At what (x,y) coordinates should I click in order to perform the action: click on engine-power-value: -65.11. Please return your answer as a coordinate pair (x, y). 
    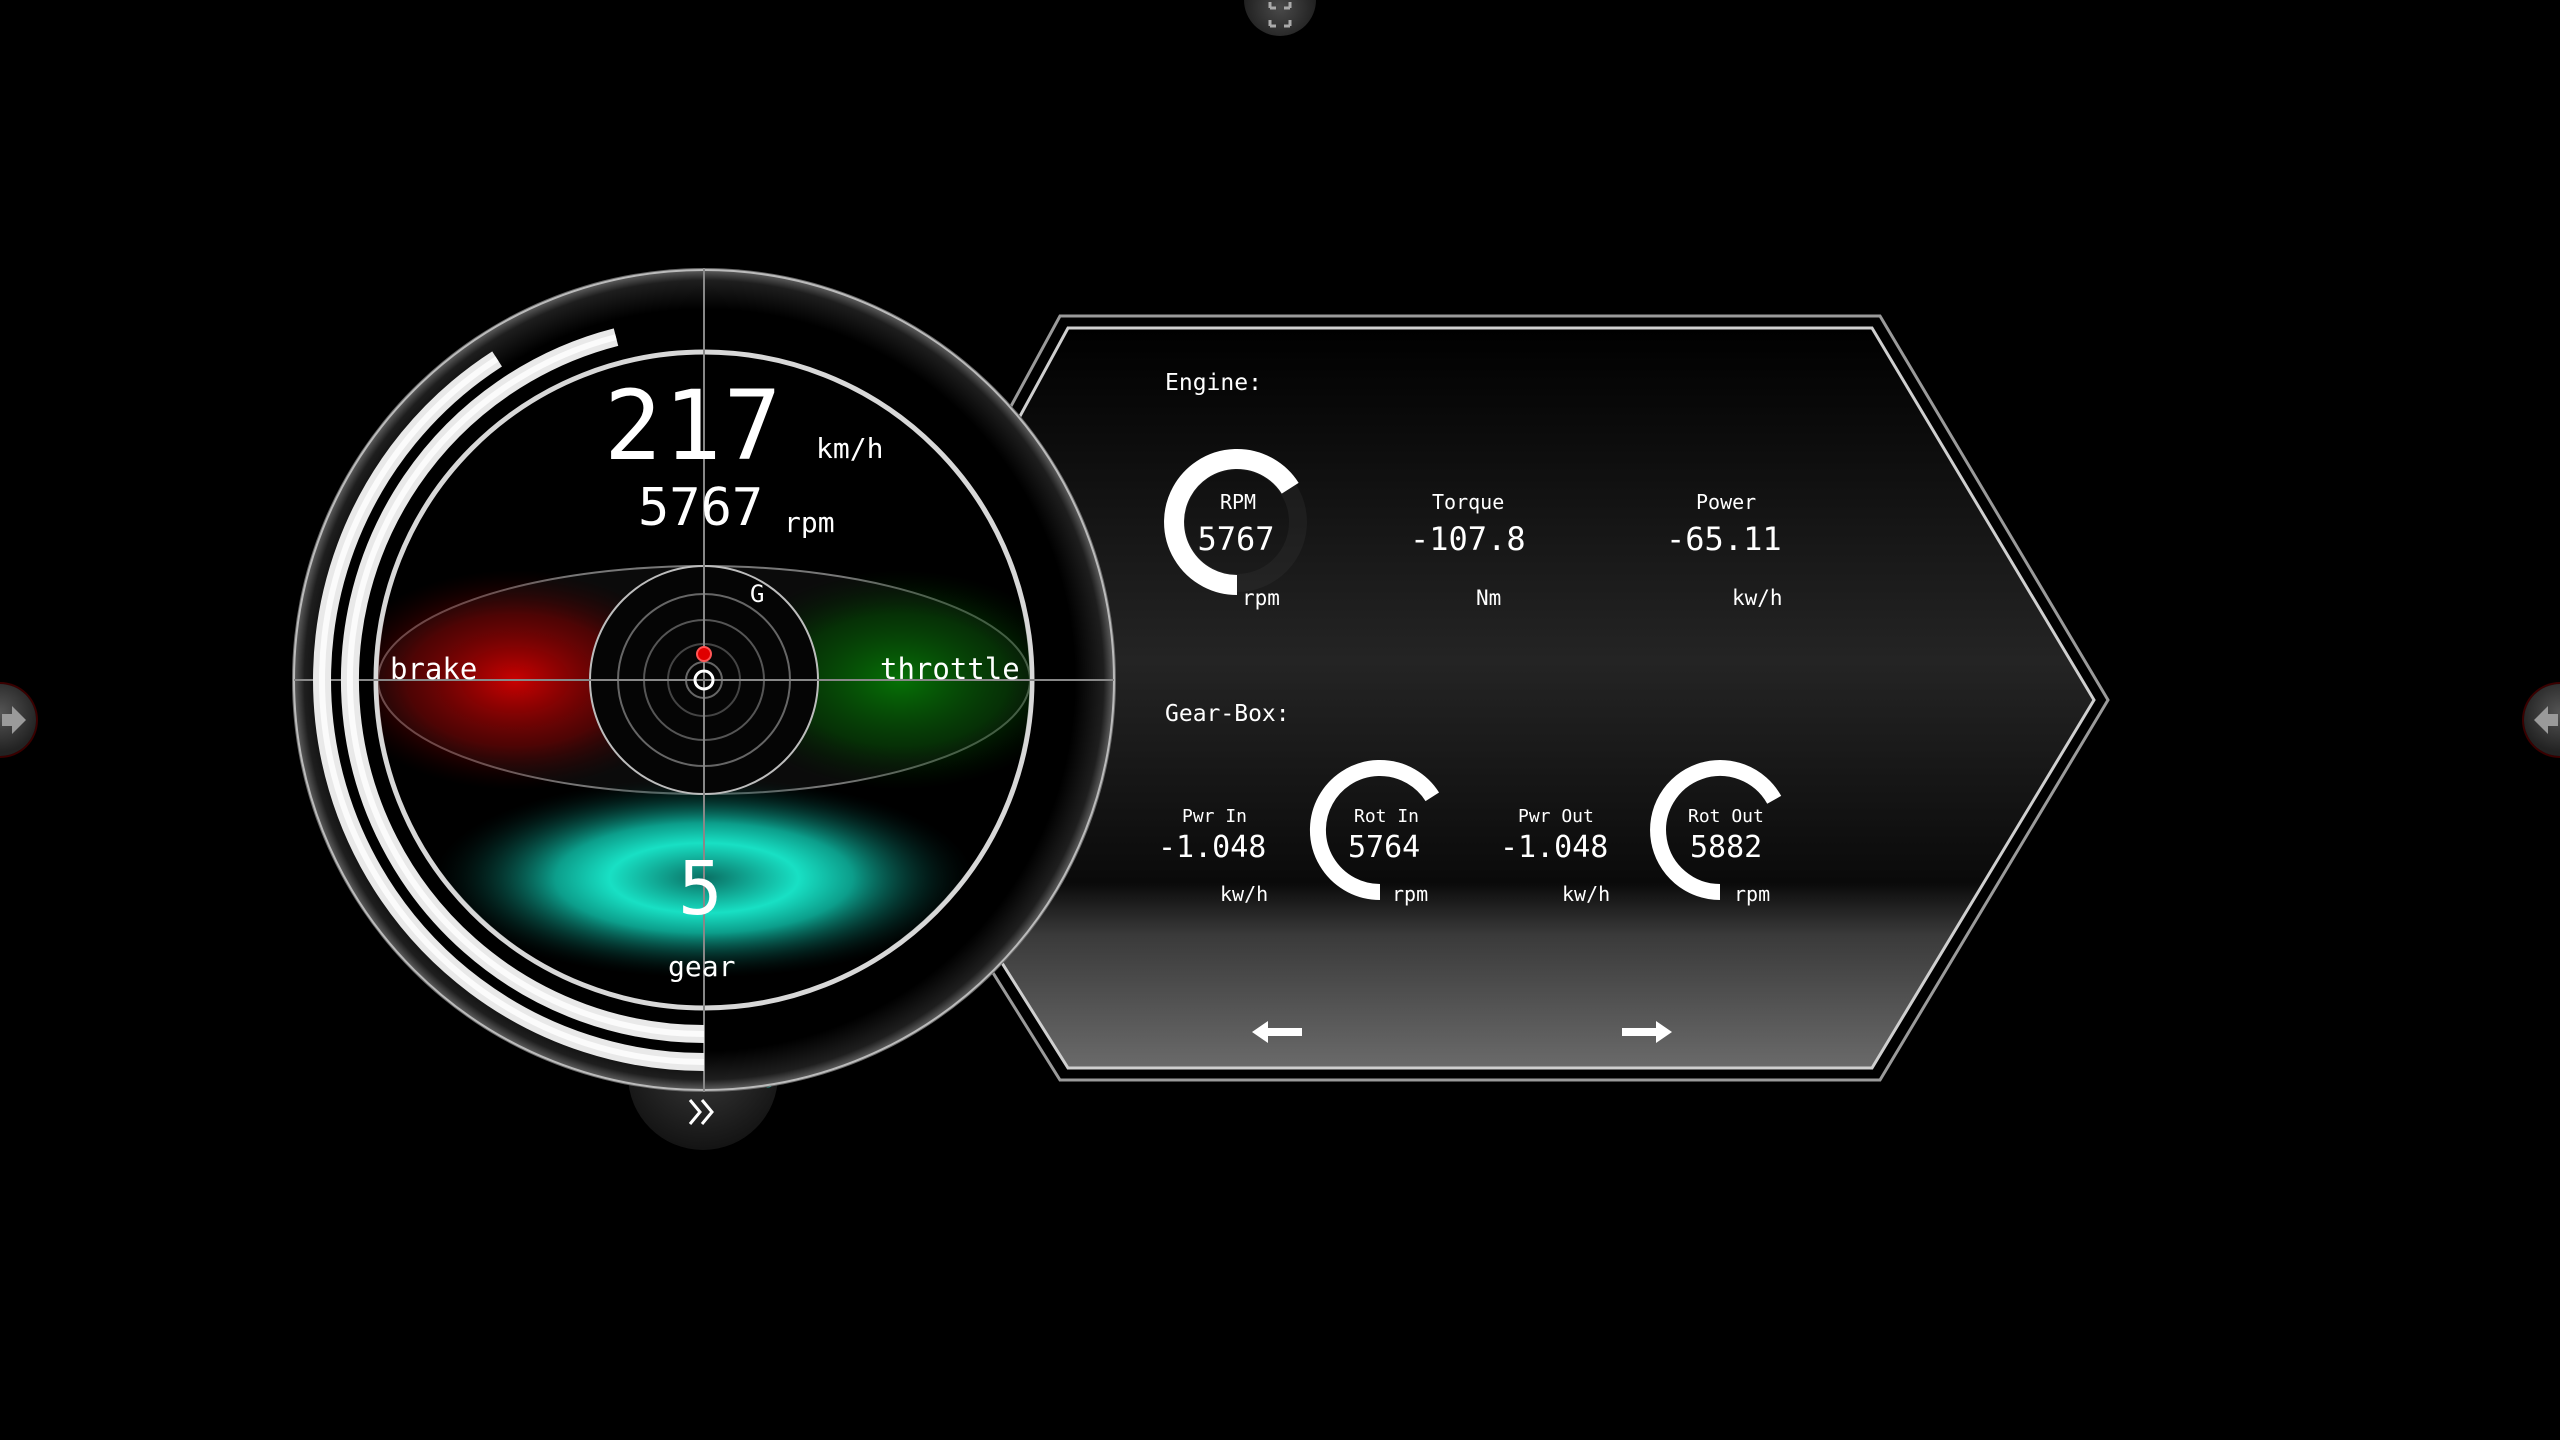
    Looking at the image, I should click on (1724, 539).